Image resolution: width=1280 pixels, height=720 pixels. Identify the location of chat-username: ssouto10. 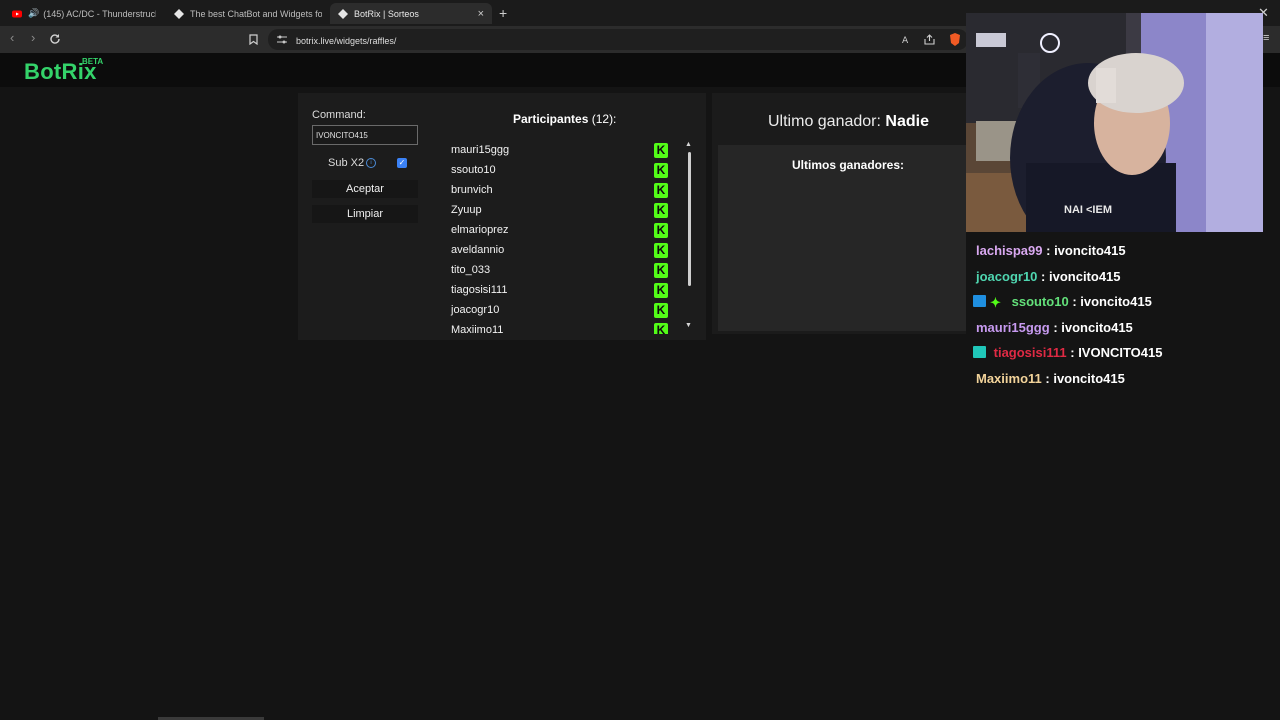
(1040, 301).